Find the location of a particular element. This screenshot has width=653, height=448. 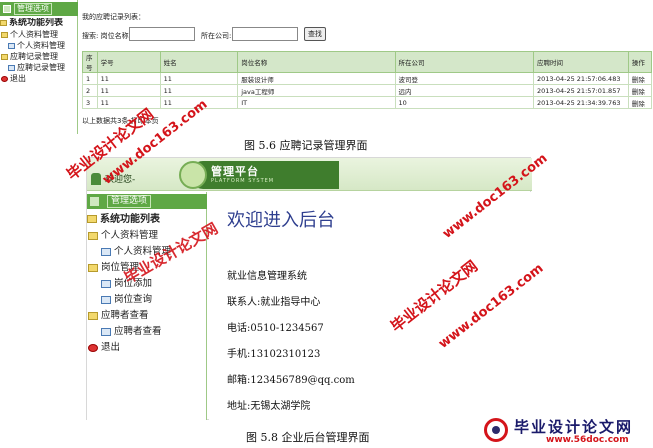

table-header-cell: 姓名 is located at coordinates (199, 62).